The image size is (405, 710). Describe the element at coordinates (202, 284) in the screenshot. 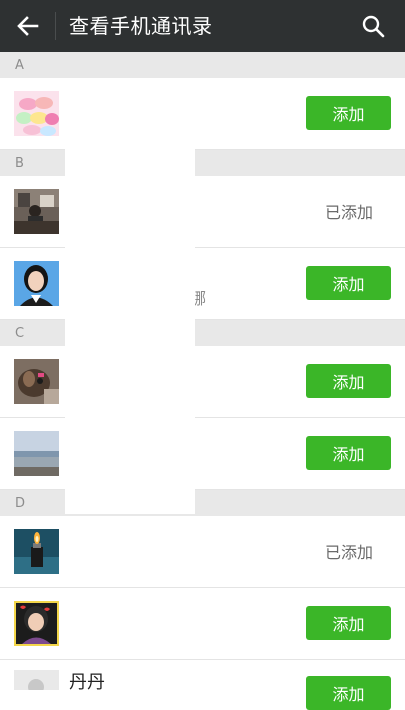

I see `contact-row: 娜 添加` at that location.